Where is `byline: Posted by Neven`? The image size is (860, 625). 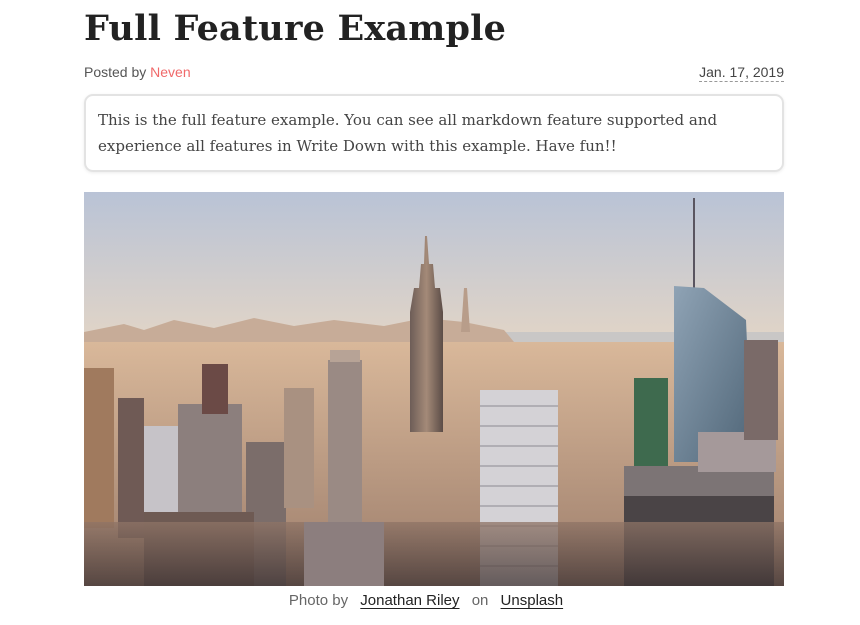
byline: Posted by Neven is located at coordinates (137, 72).